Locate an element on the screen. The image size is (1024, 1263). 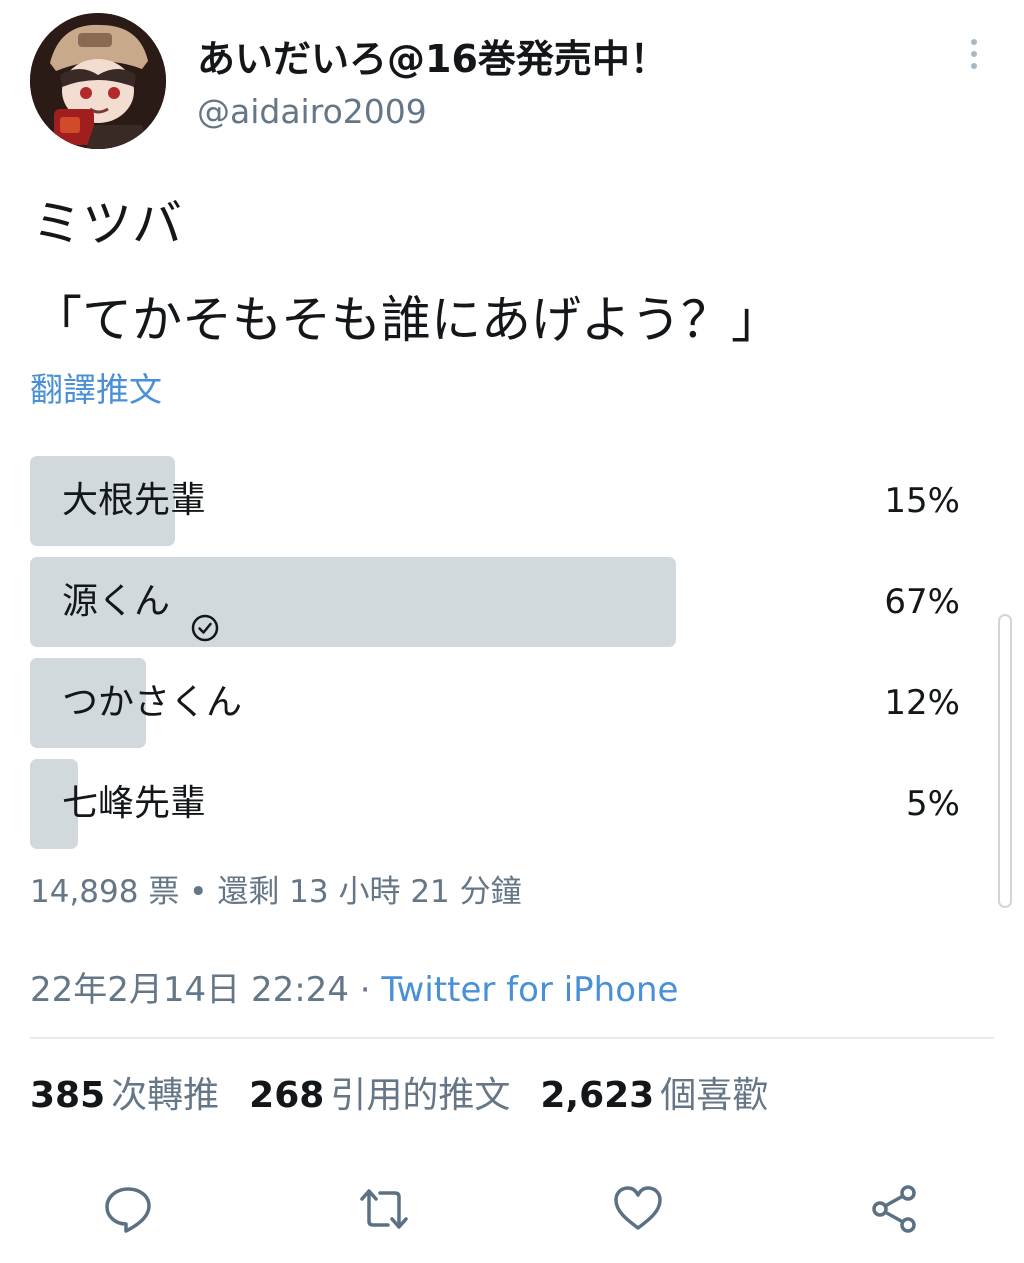
like-icon is located at coordinates (638, 1209).